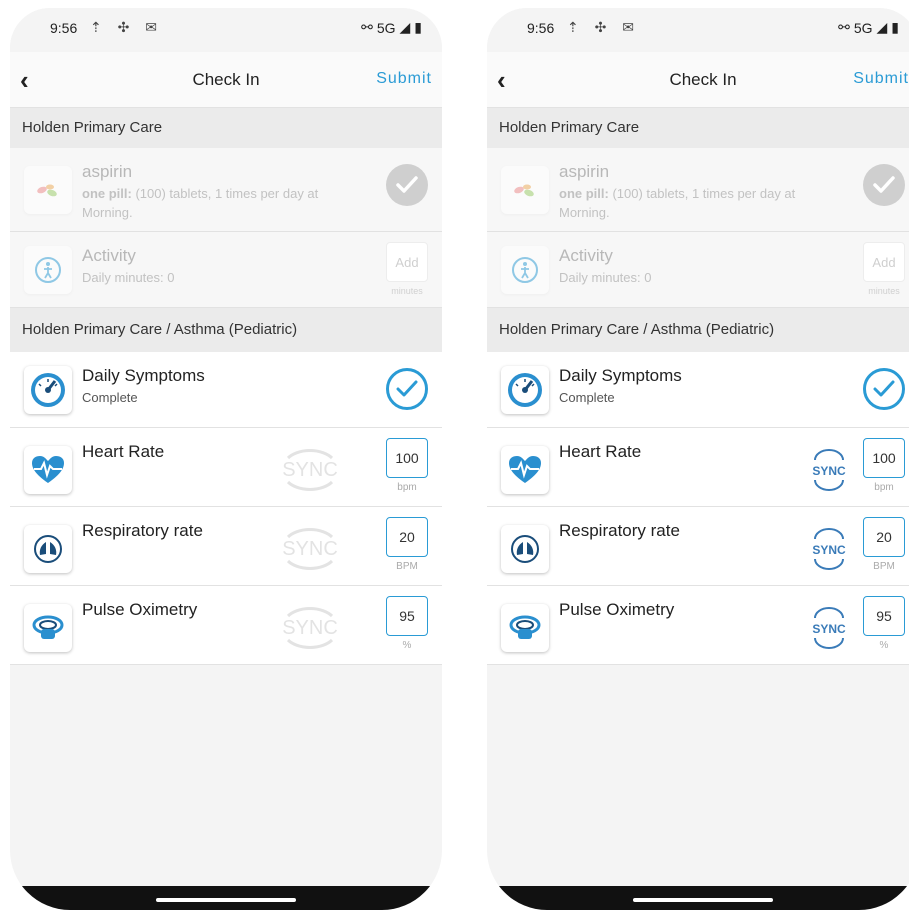  Describe the element at coordinates (703, 79) in the screenshot. I see `page-title: Check In` at that location.